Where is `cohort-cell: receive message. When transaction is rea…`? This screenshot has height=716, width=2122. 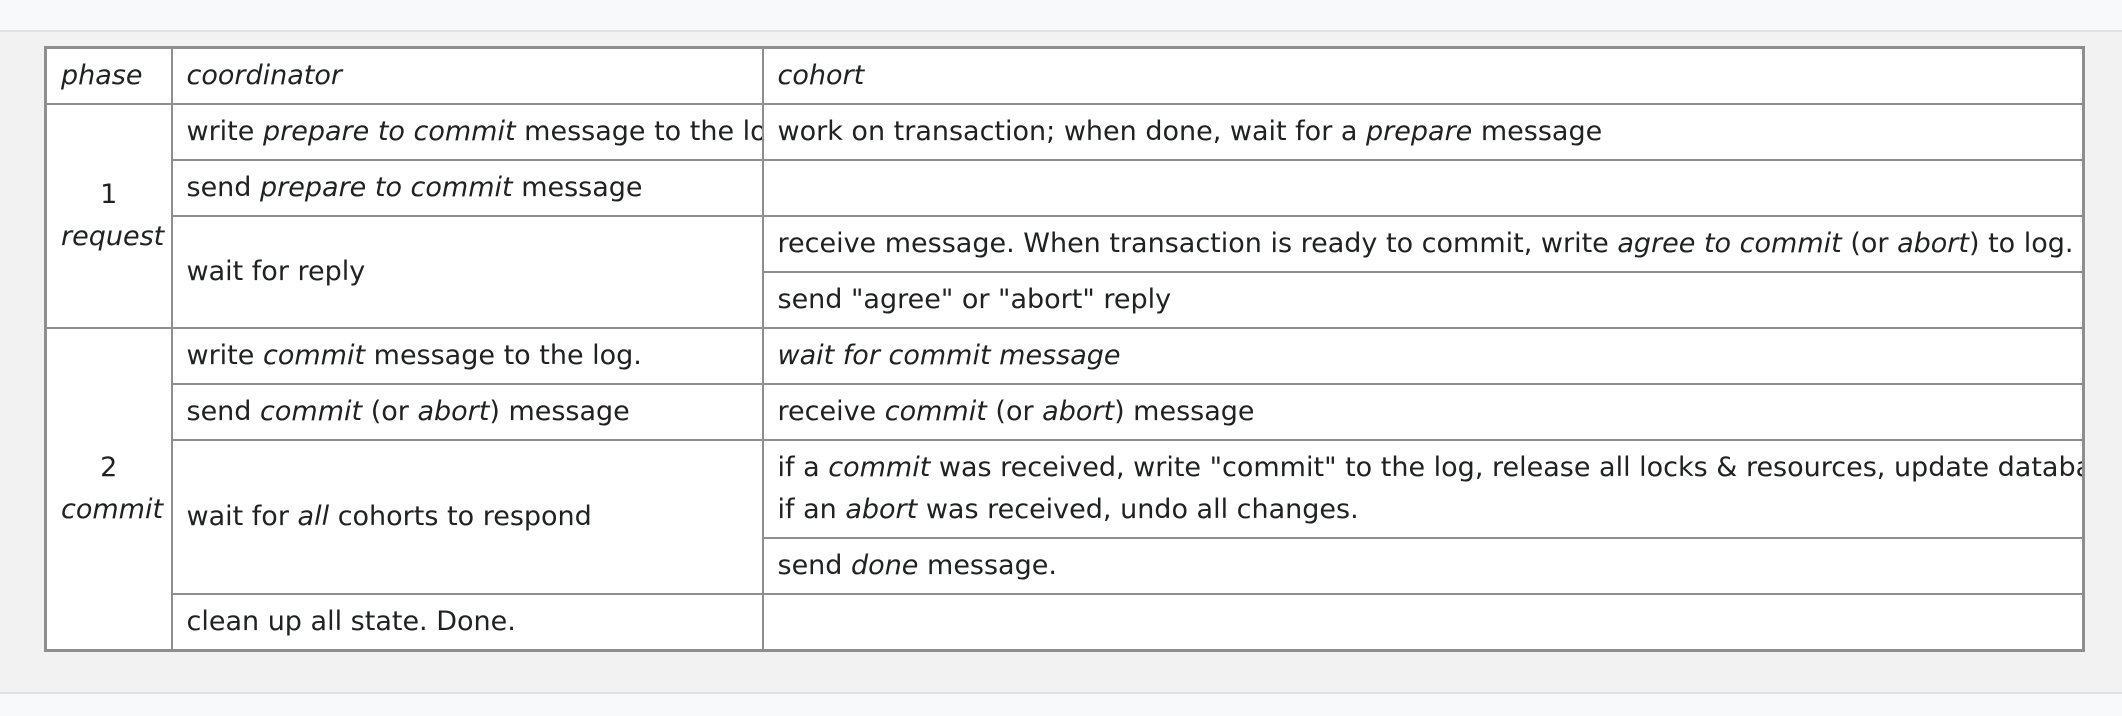
cohort-cell: receive message. When transaction is rea… is located at coordinates (1423, 243).